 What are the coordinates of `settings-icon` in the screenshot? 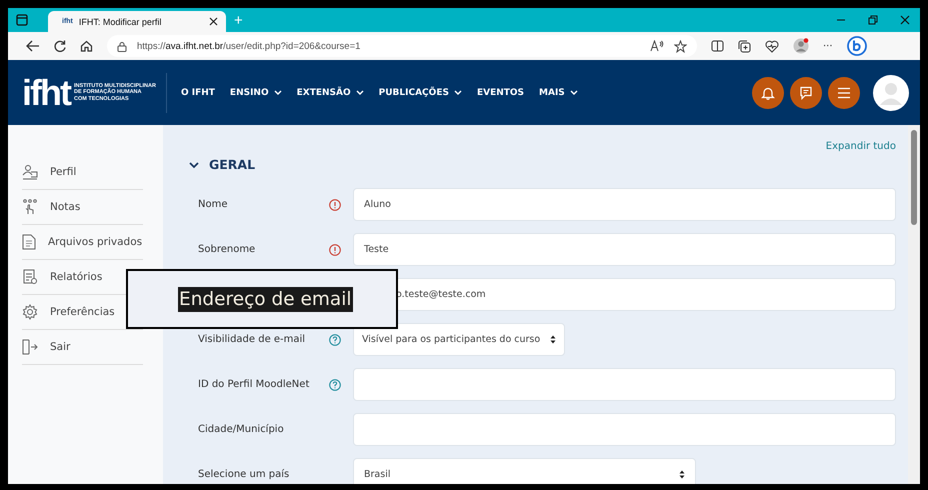 It's located at (30, 312).